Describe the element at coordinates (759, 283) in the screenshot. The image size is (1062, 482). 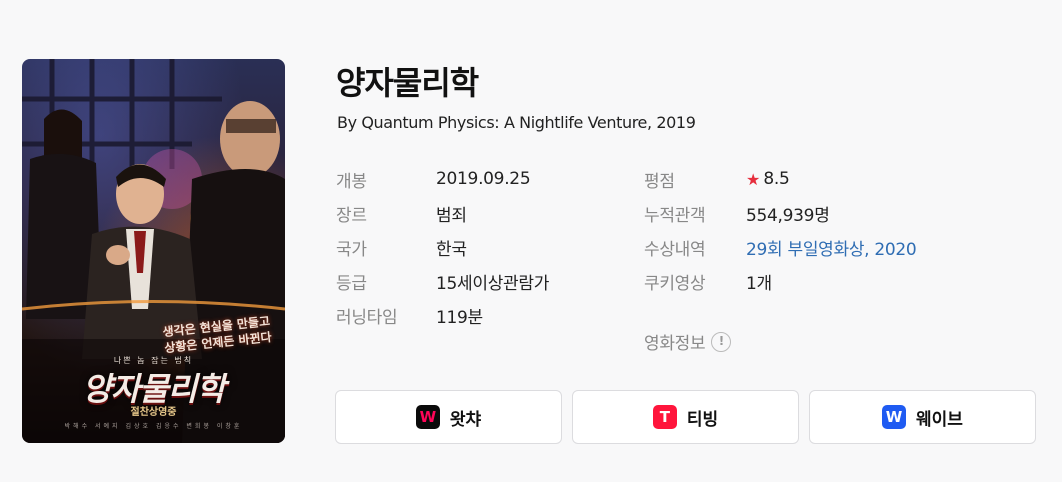
I see `info-value: 1개` at that location.